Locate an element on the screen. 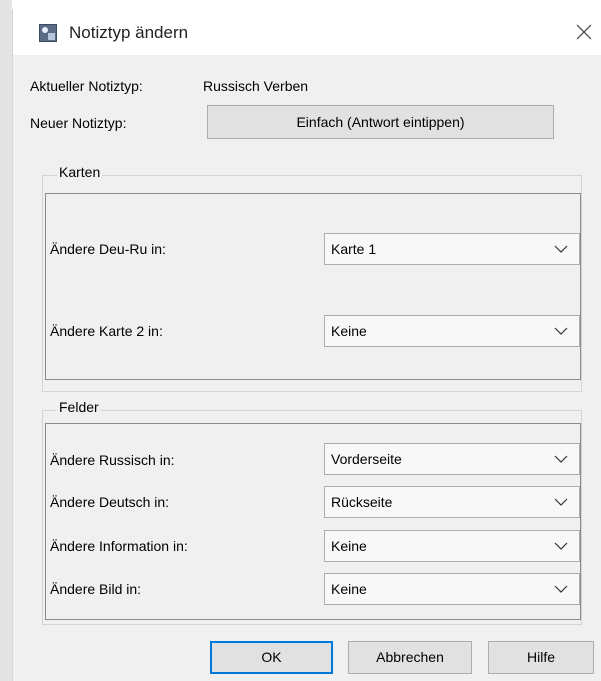 This screenshot has height=681, width=601. new-notetype-button-label: Einfach (Antwort eintippen) is located at coordinates (380, 122).